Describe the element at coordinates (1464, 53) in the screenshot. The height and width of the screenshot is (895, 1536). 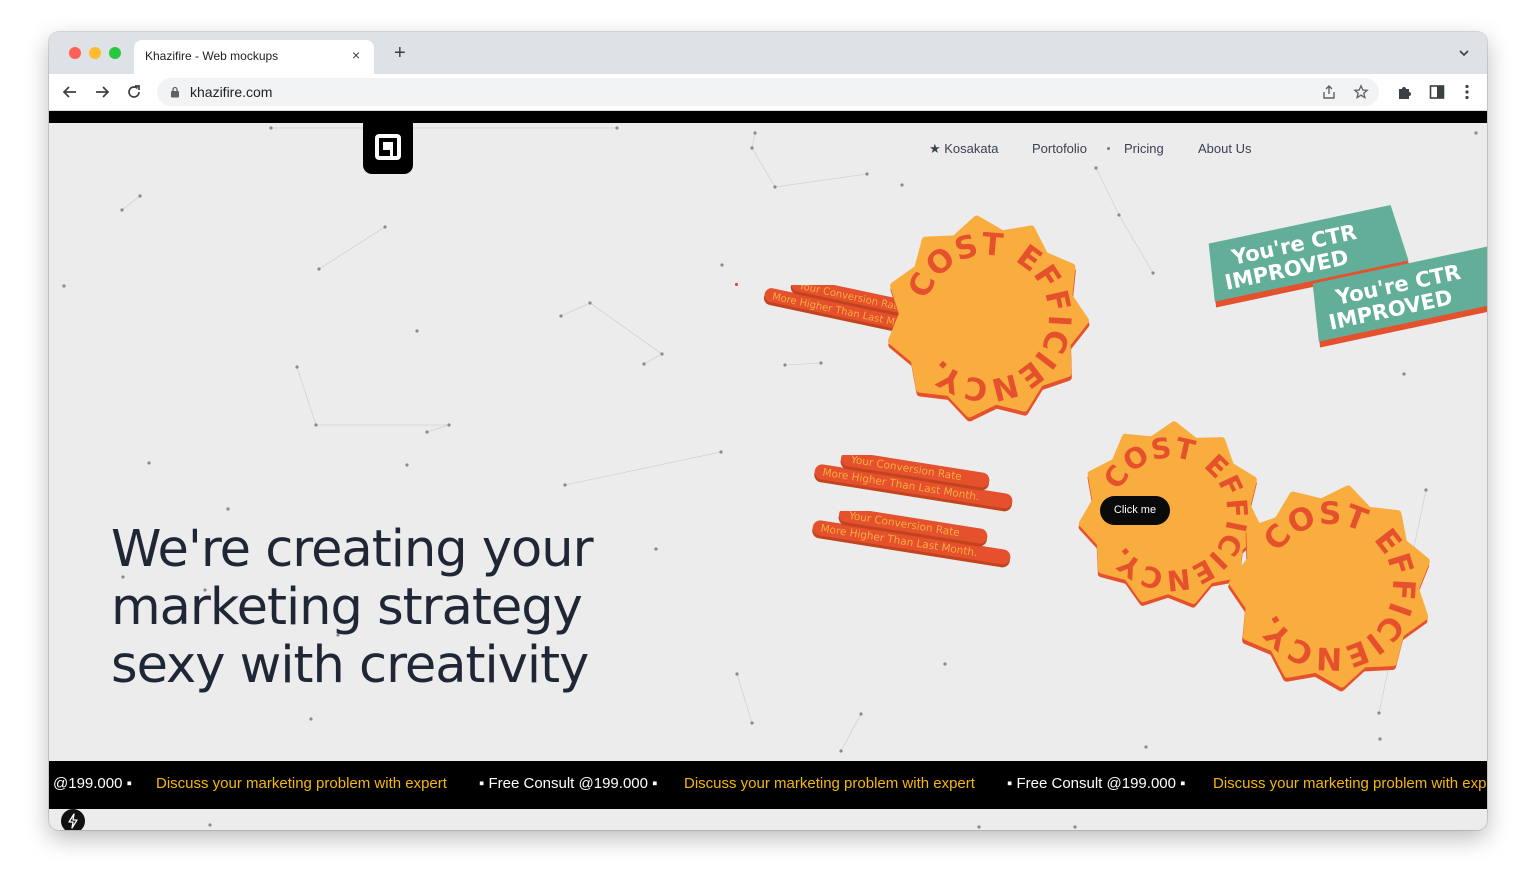
I see `tab-search-chevron-icon` at that location.